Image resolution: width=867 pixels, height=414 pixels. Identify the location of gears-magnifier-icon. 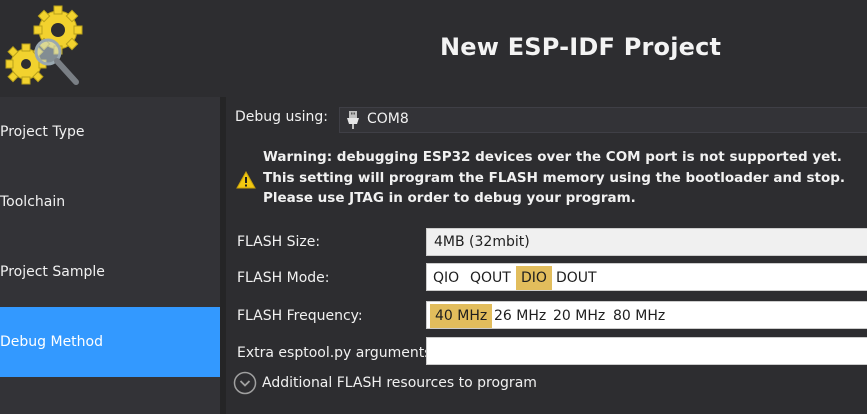
(44, 45).